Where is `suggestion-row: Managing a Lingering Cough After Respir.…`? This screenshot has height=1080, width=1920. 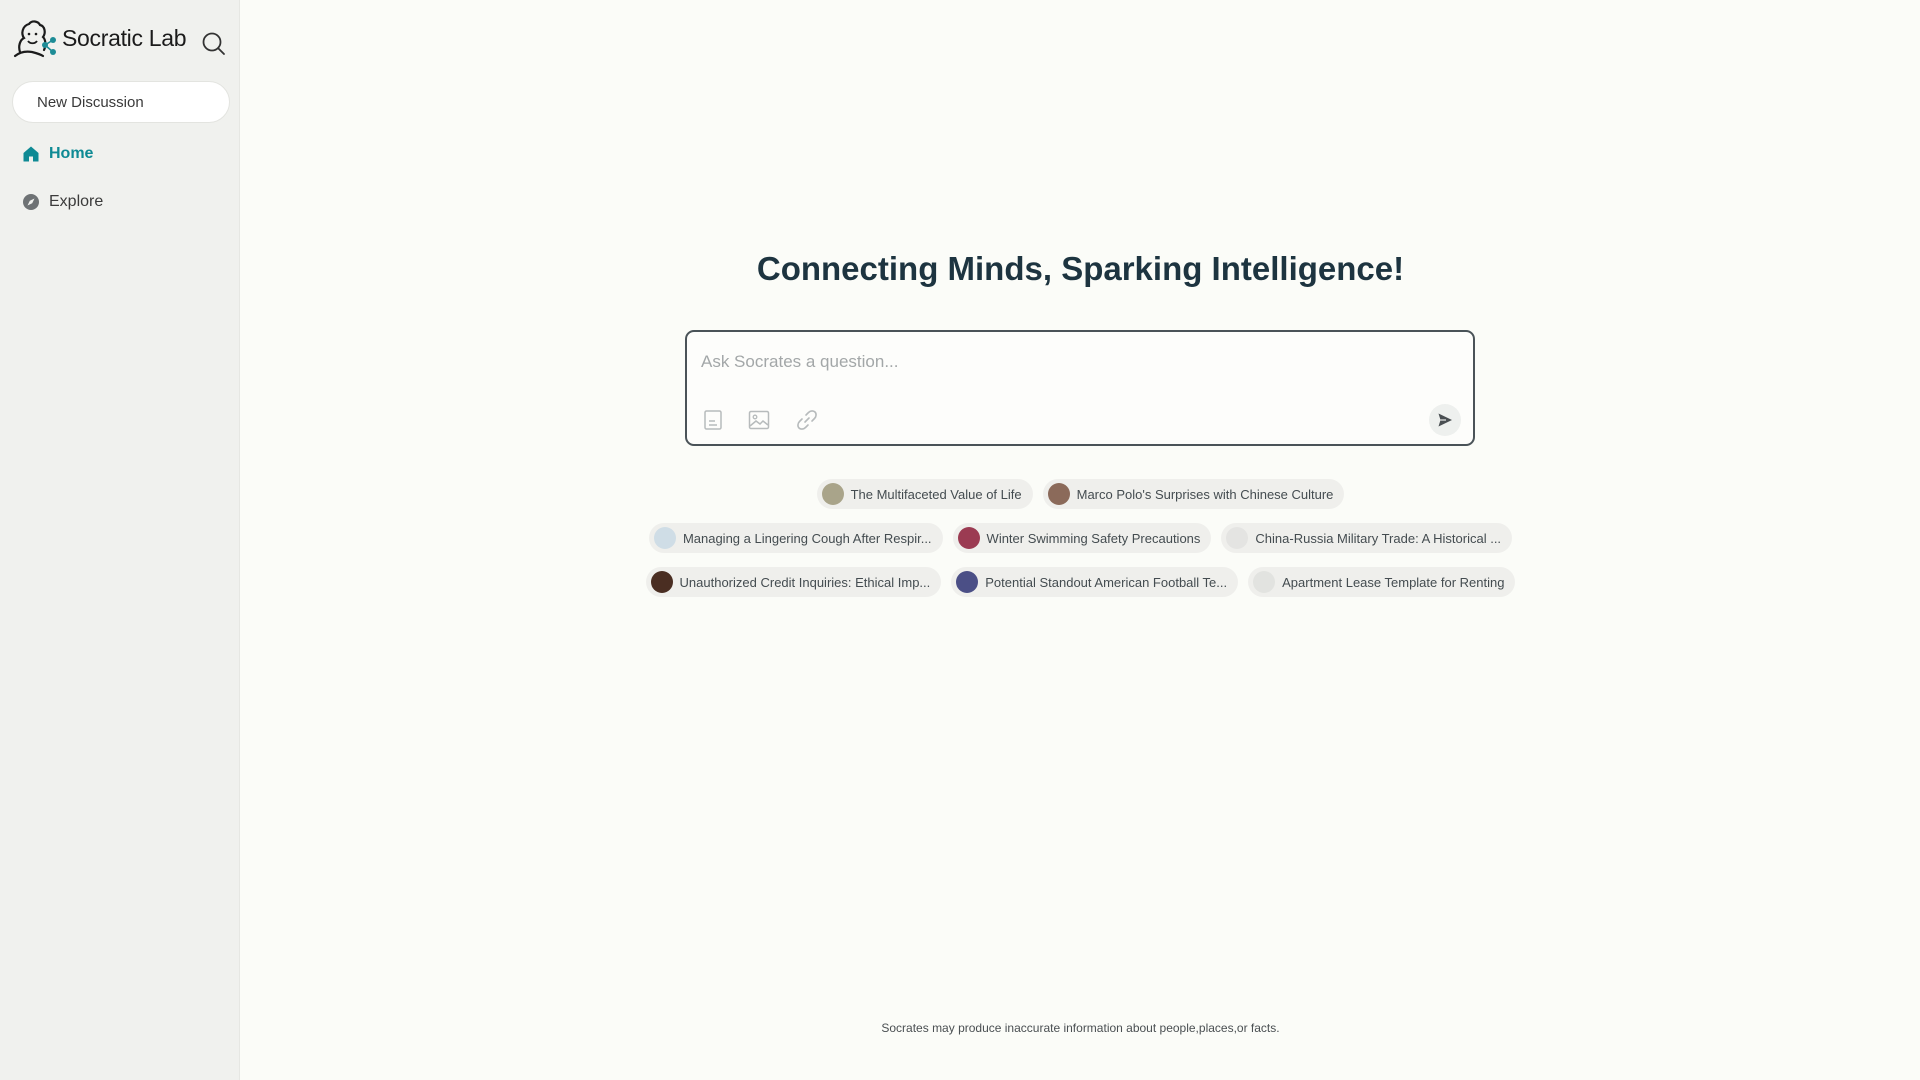 suggestion-row: Managing a Lingering Cough After Respir.… is located at coordinates (1080, 538).